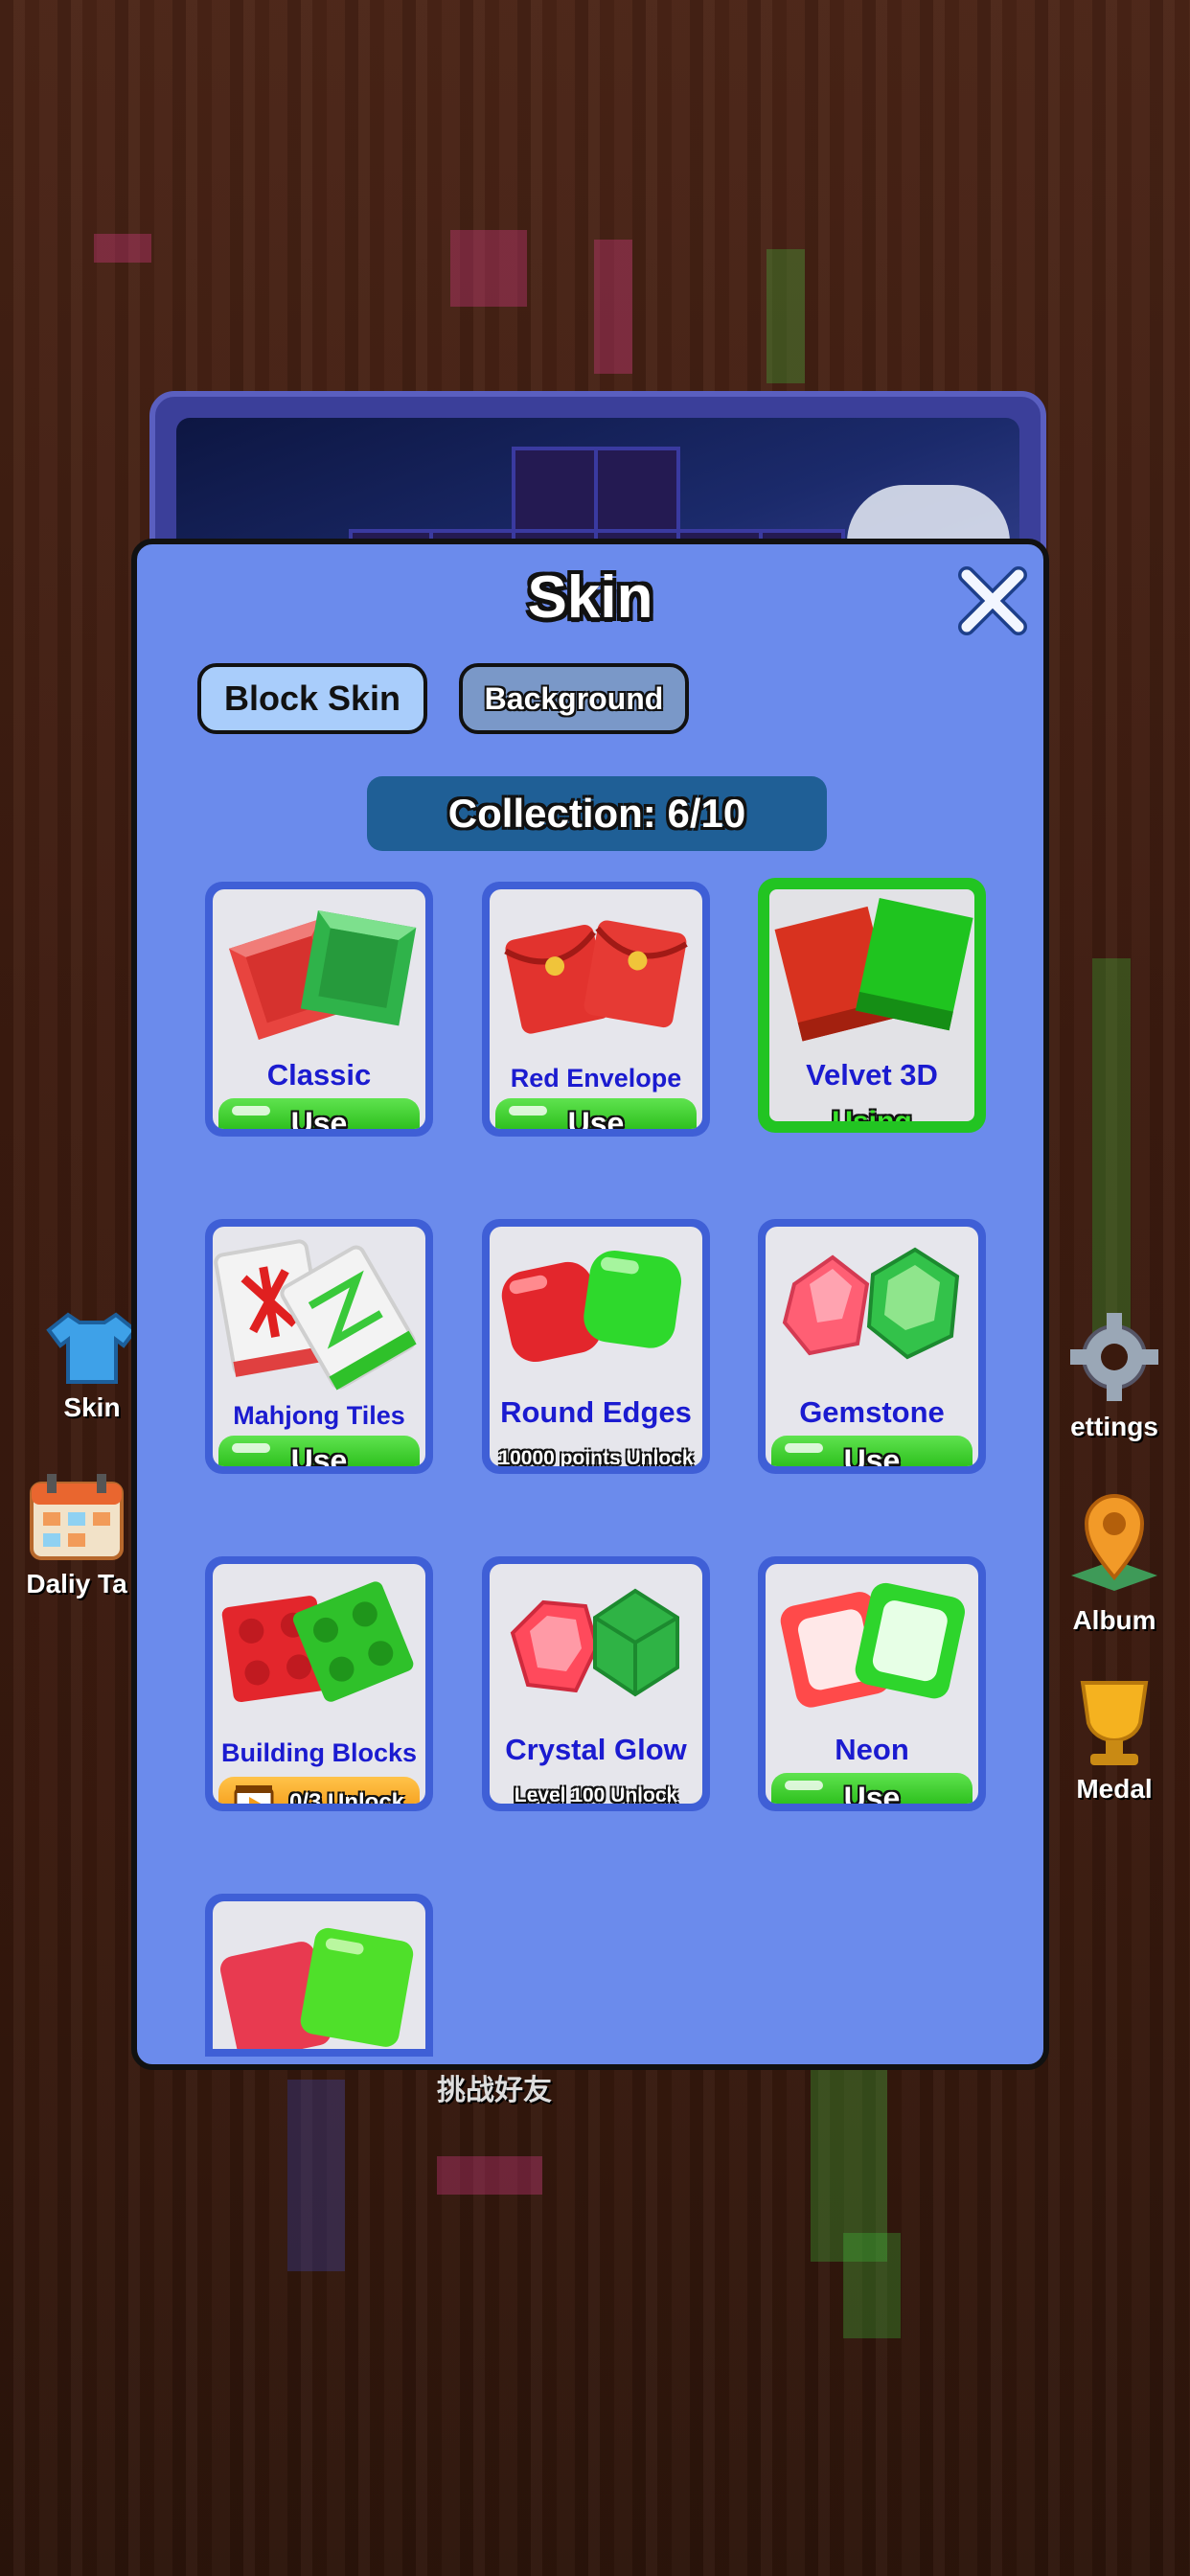 The width and height of the screenshot is (1190, 2576). I want to click on round-edges-icon, so click(591, 1306).